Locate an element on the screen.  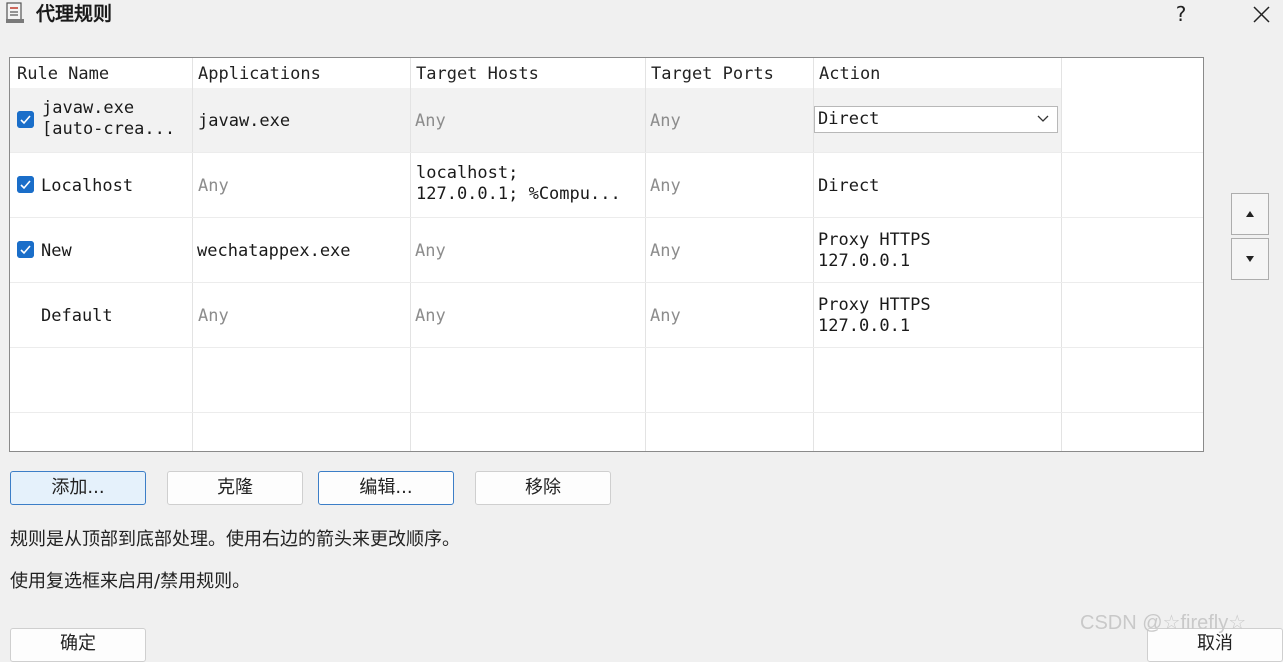
title-bar: 代理规则 ? is located at coordinates (641, 19).